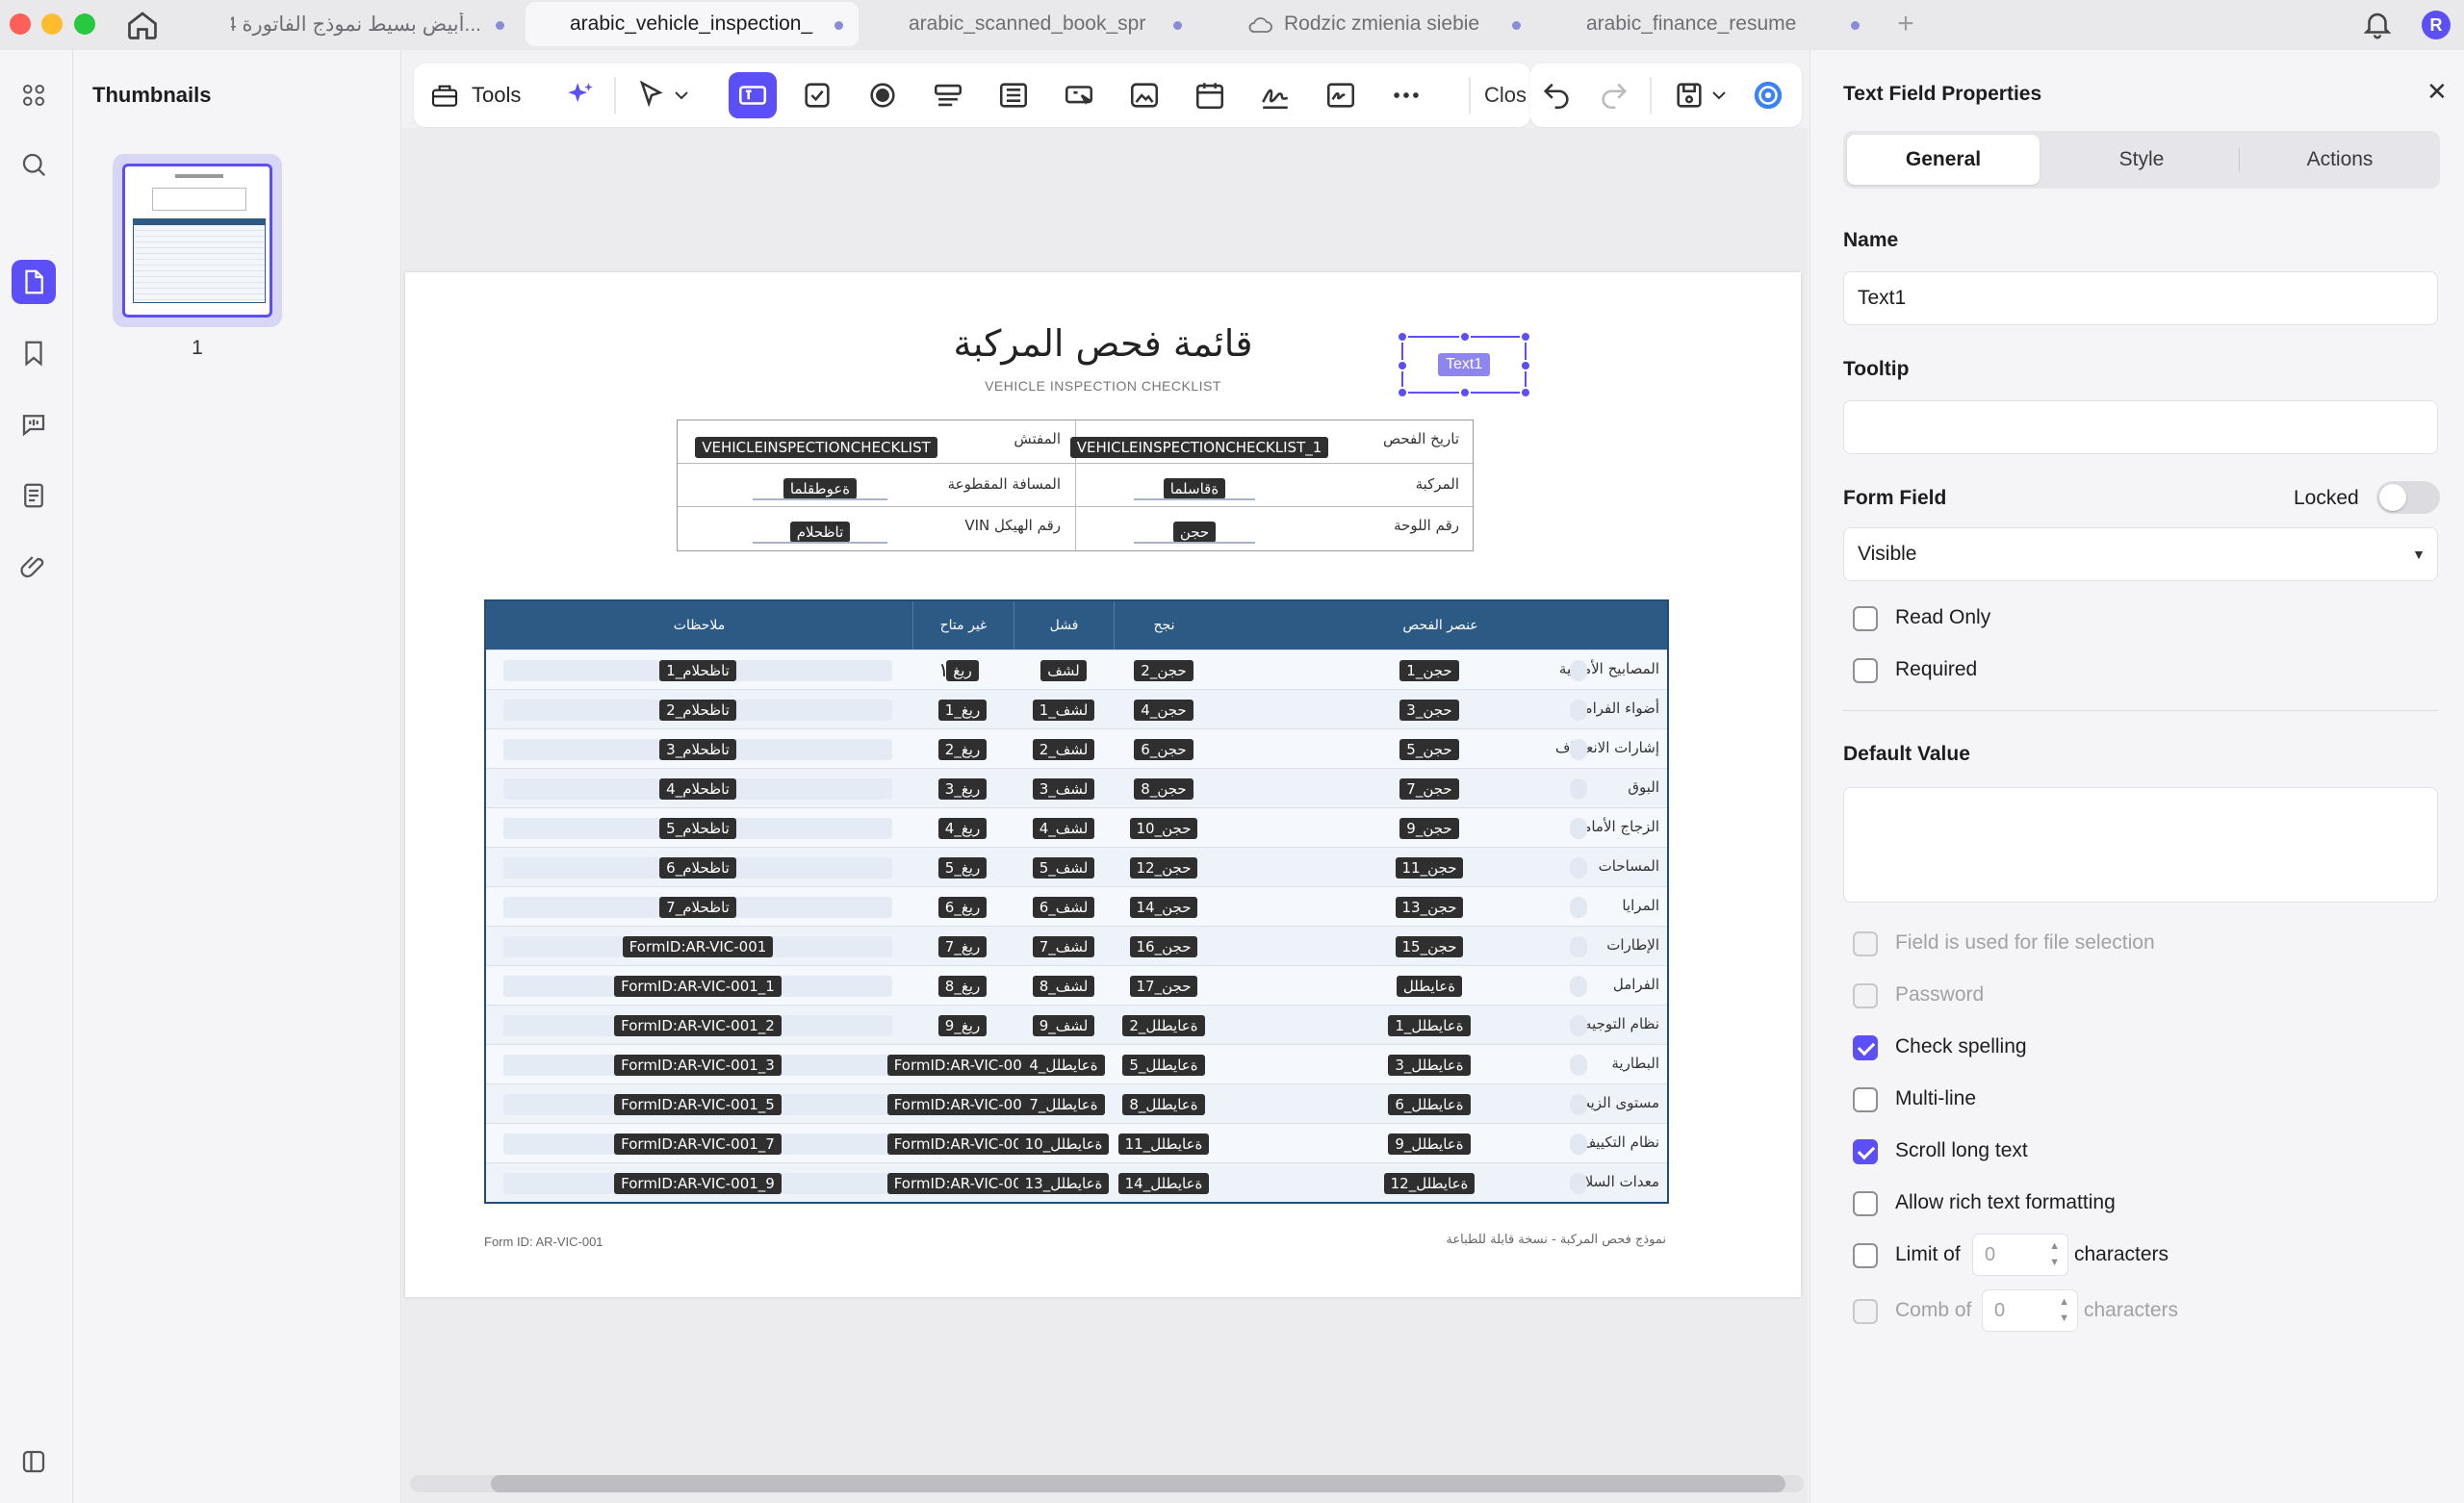 This screenshot has width=2464, height=1503. Describe the element at coordinates (1164, 828) in the screenshot. I see `form-field: حجن_10` at that location.